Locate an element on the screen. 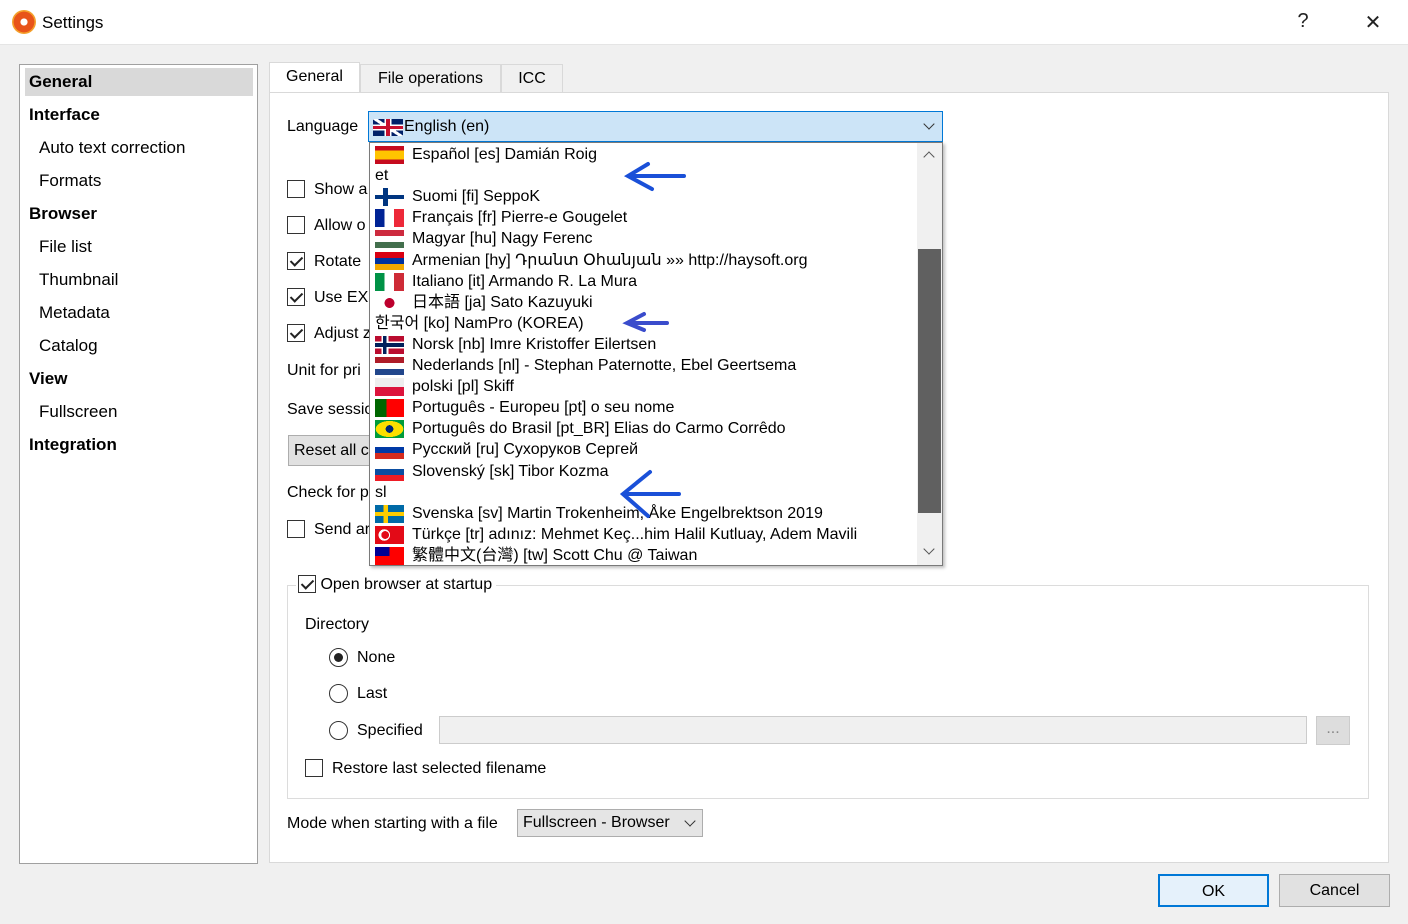 The height and width of the screenshot is (924, 1408). sv-flag-icon is located at coordinates (389, 513).